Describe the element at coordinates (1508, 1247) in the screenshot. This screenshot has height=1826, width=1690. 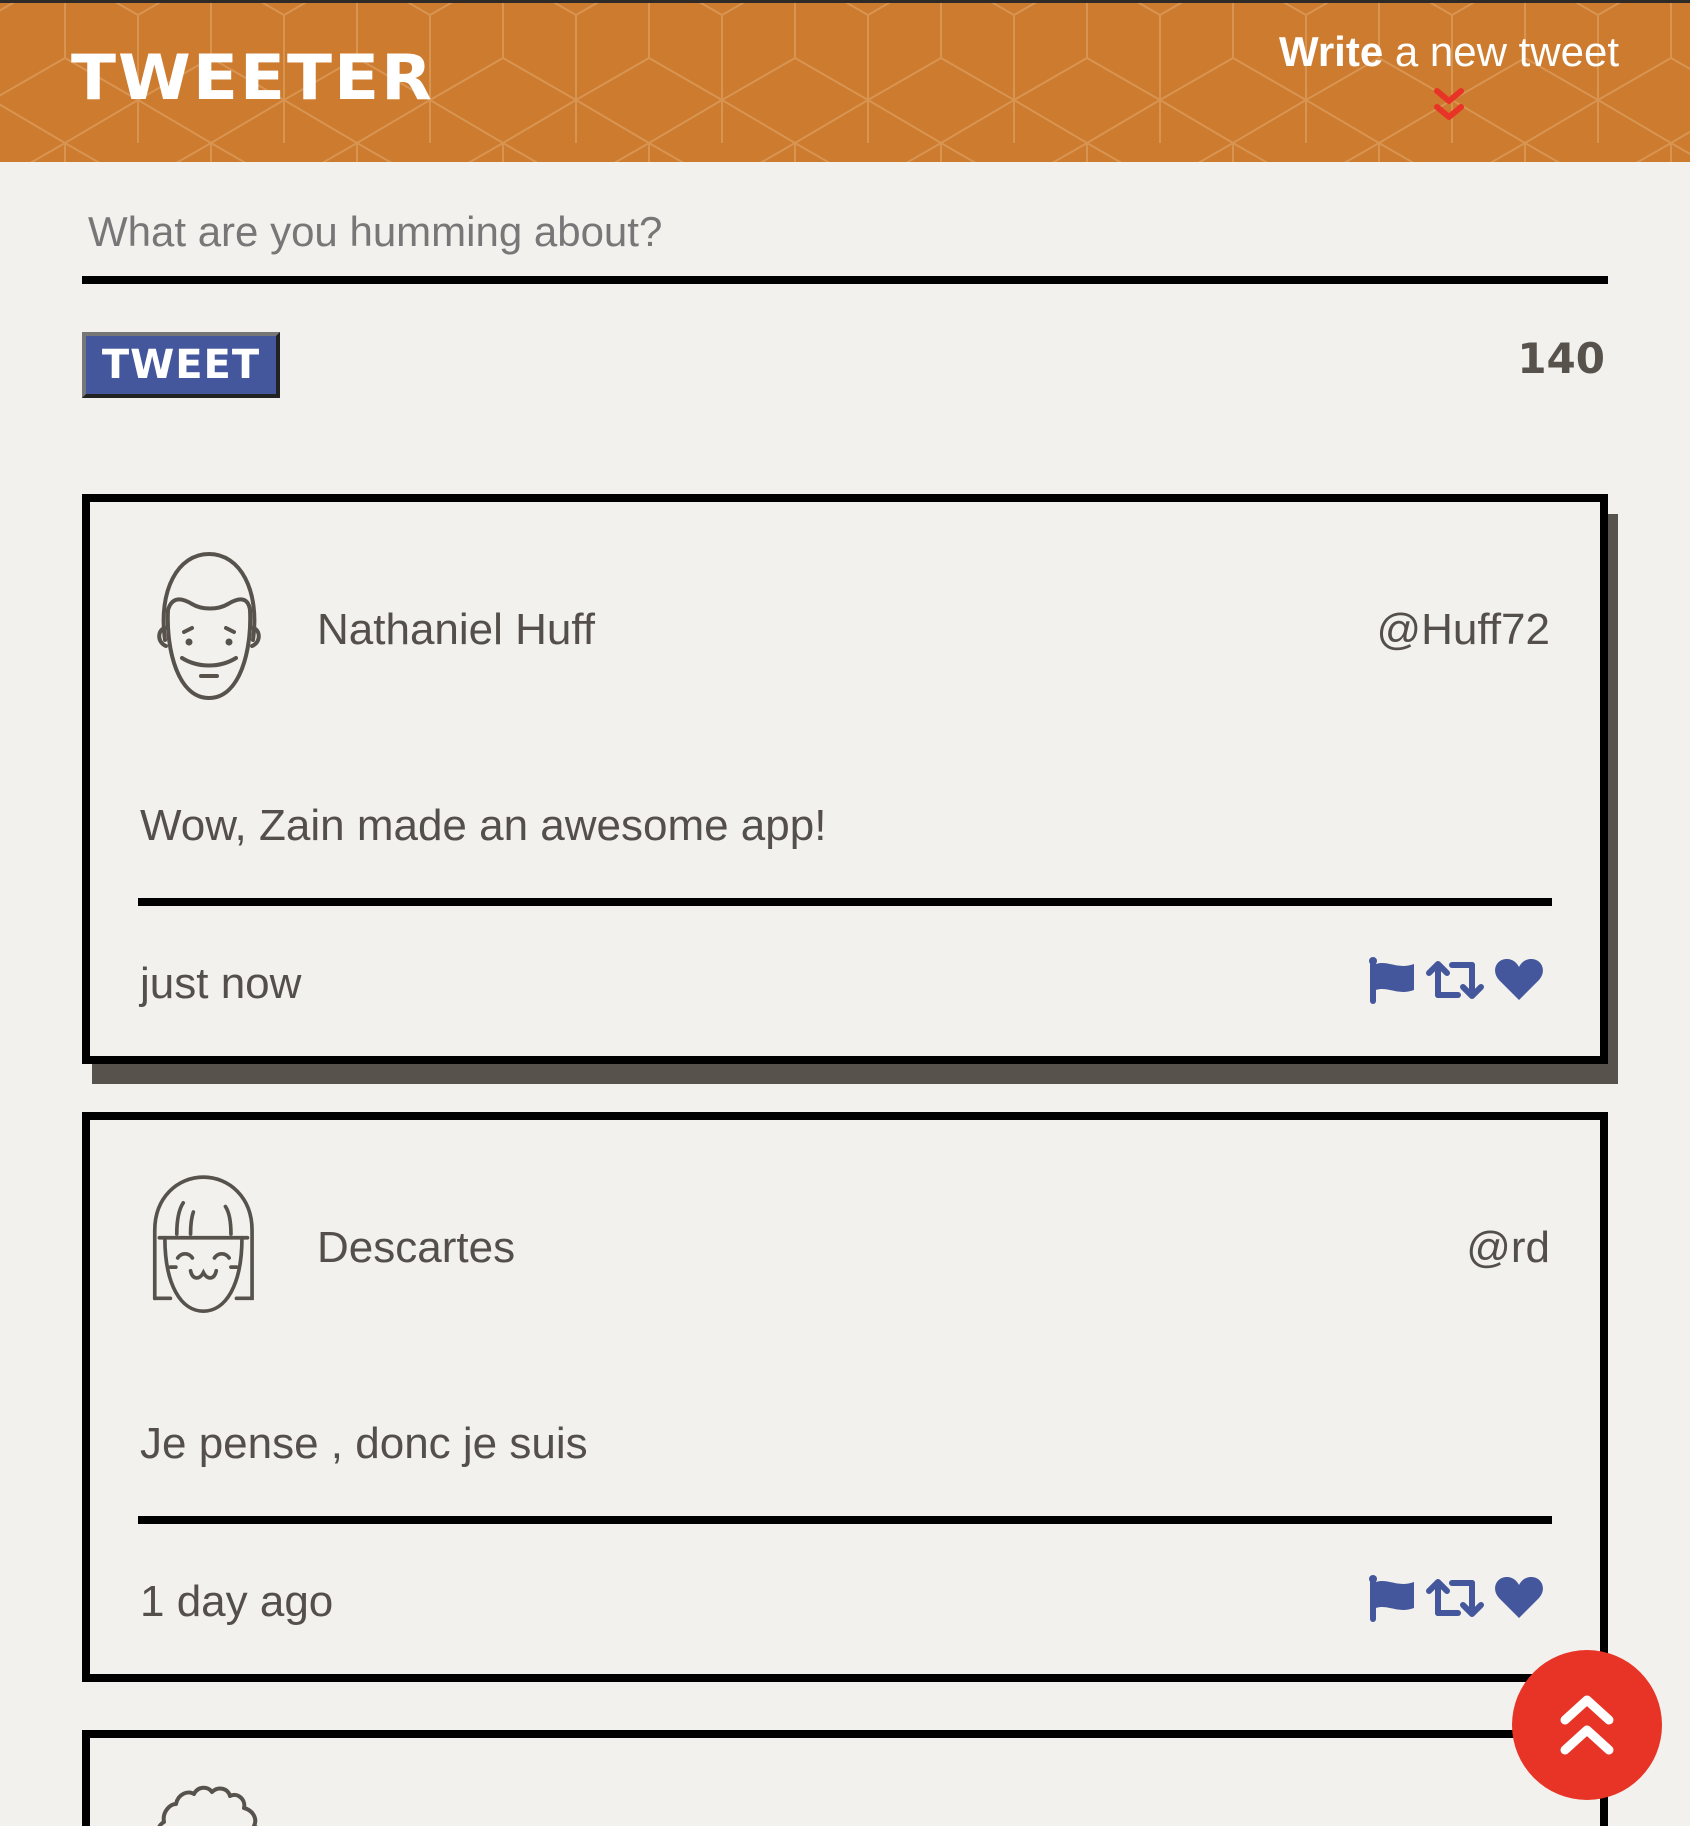
I see `tweet-author-handle: @rd` at that location.